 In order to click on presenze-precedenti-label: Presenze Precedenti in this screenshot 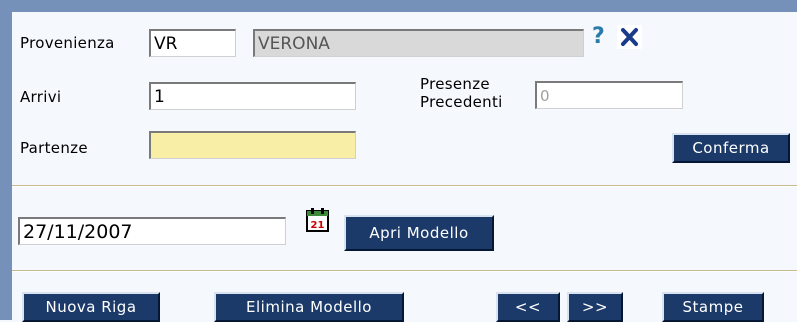, I will do `click(461, 93)`.